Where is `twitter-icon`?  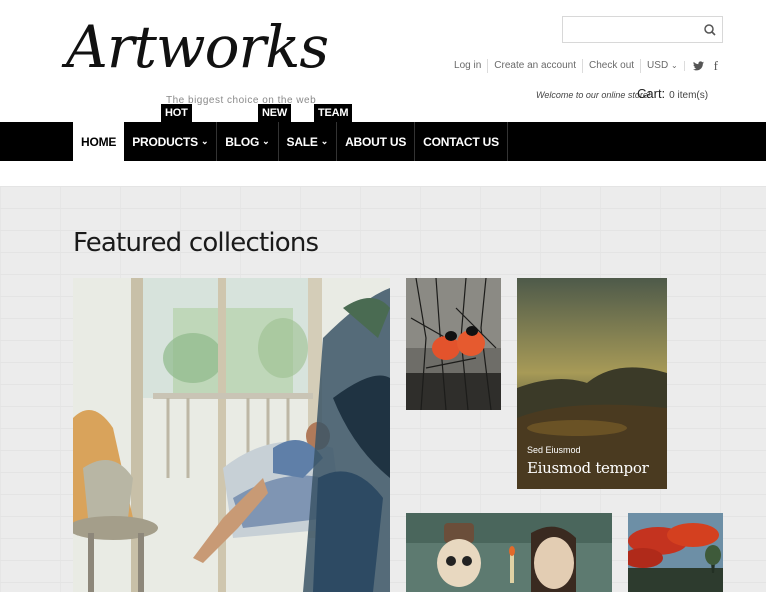 twitter-icon is located at coordinates (696, 66).